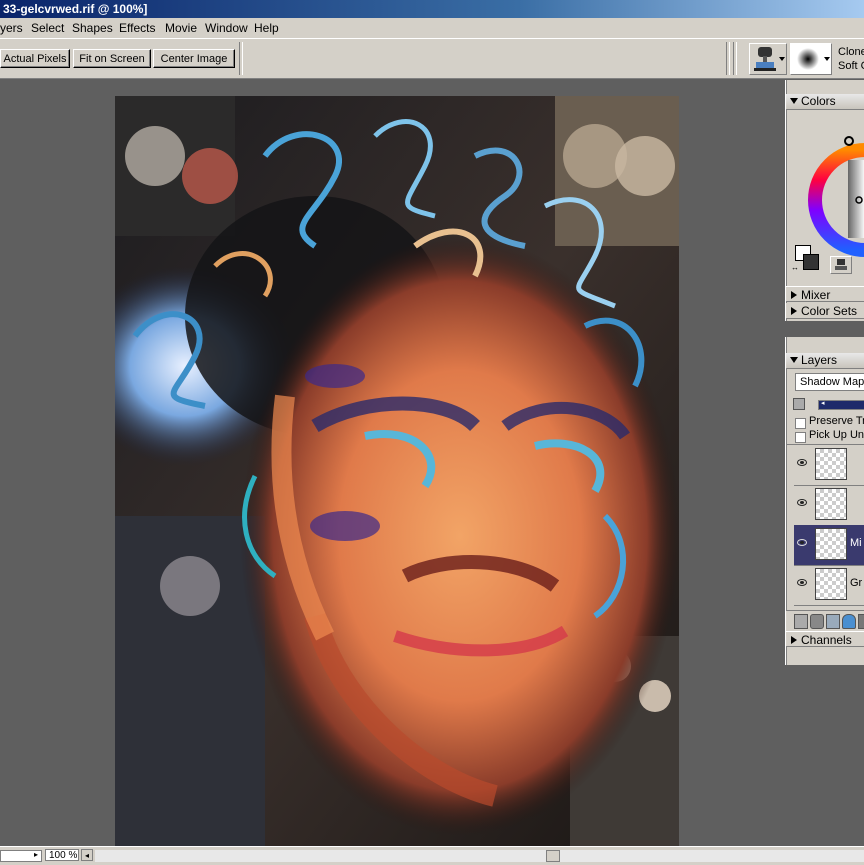 Image resolution: width=864 pixels, height=865 pixels. I want to click on menu-layers: yers, so click(11, 28).